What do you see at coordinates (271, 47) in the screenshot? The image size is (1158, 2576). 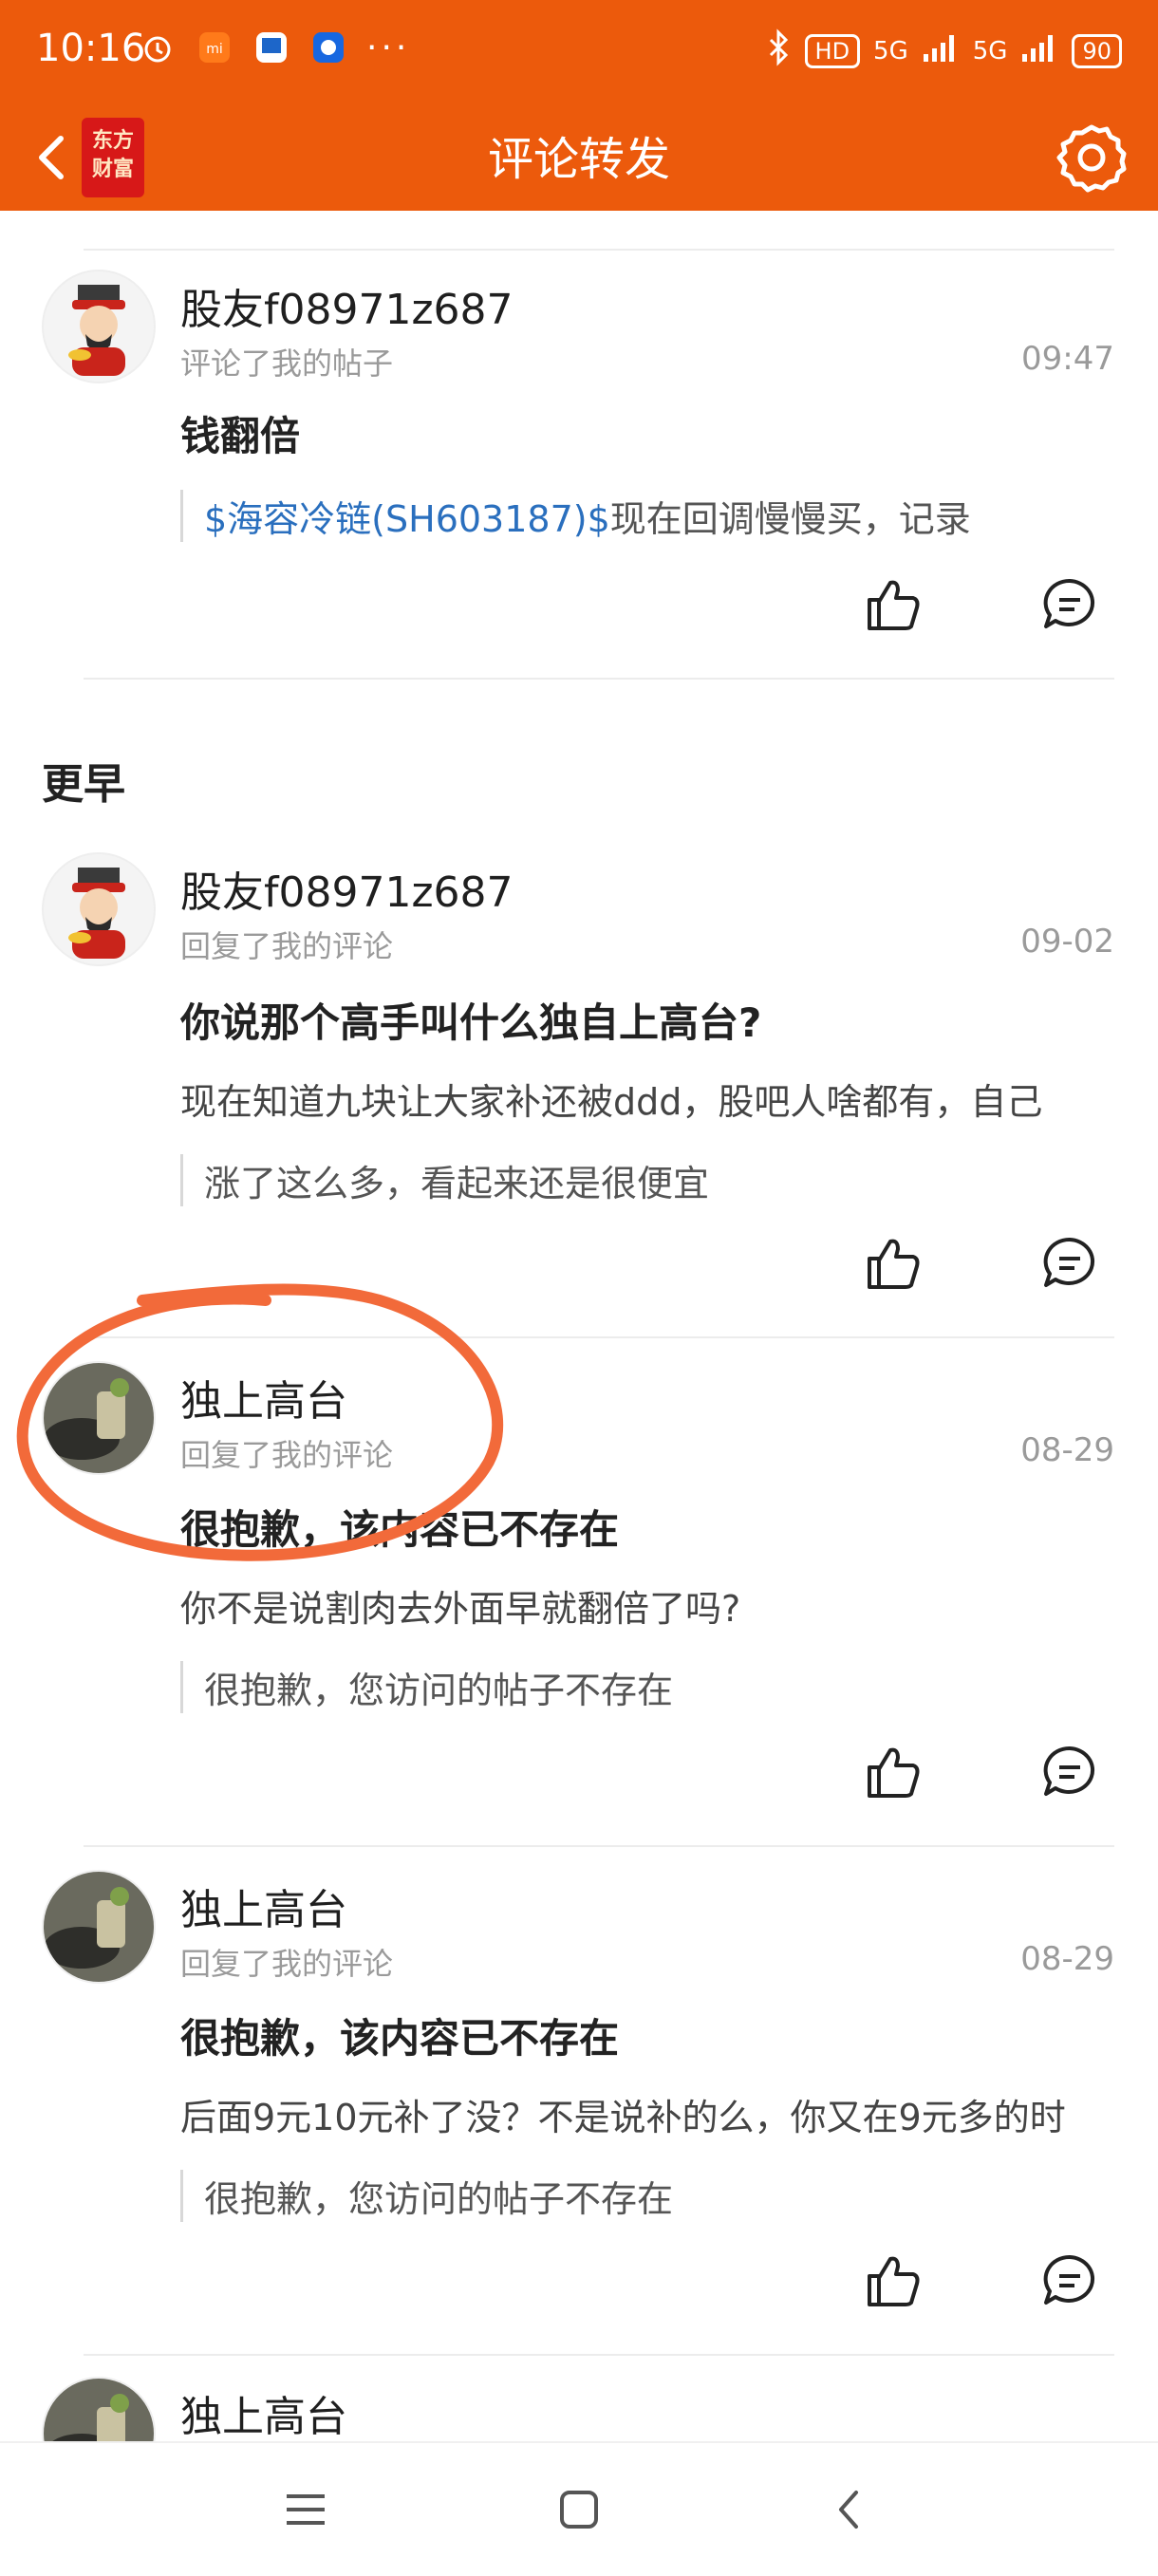 I see `bank-app-icon` at bounding box center [271, 47].